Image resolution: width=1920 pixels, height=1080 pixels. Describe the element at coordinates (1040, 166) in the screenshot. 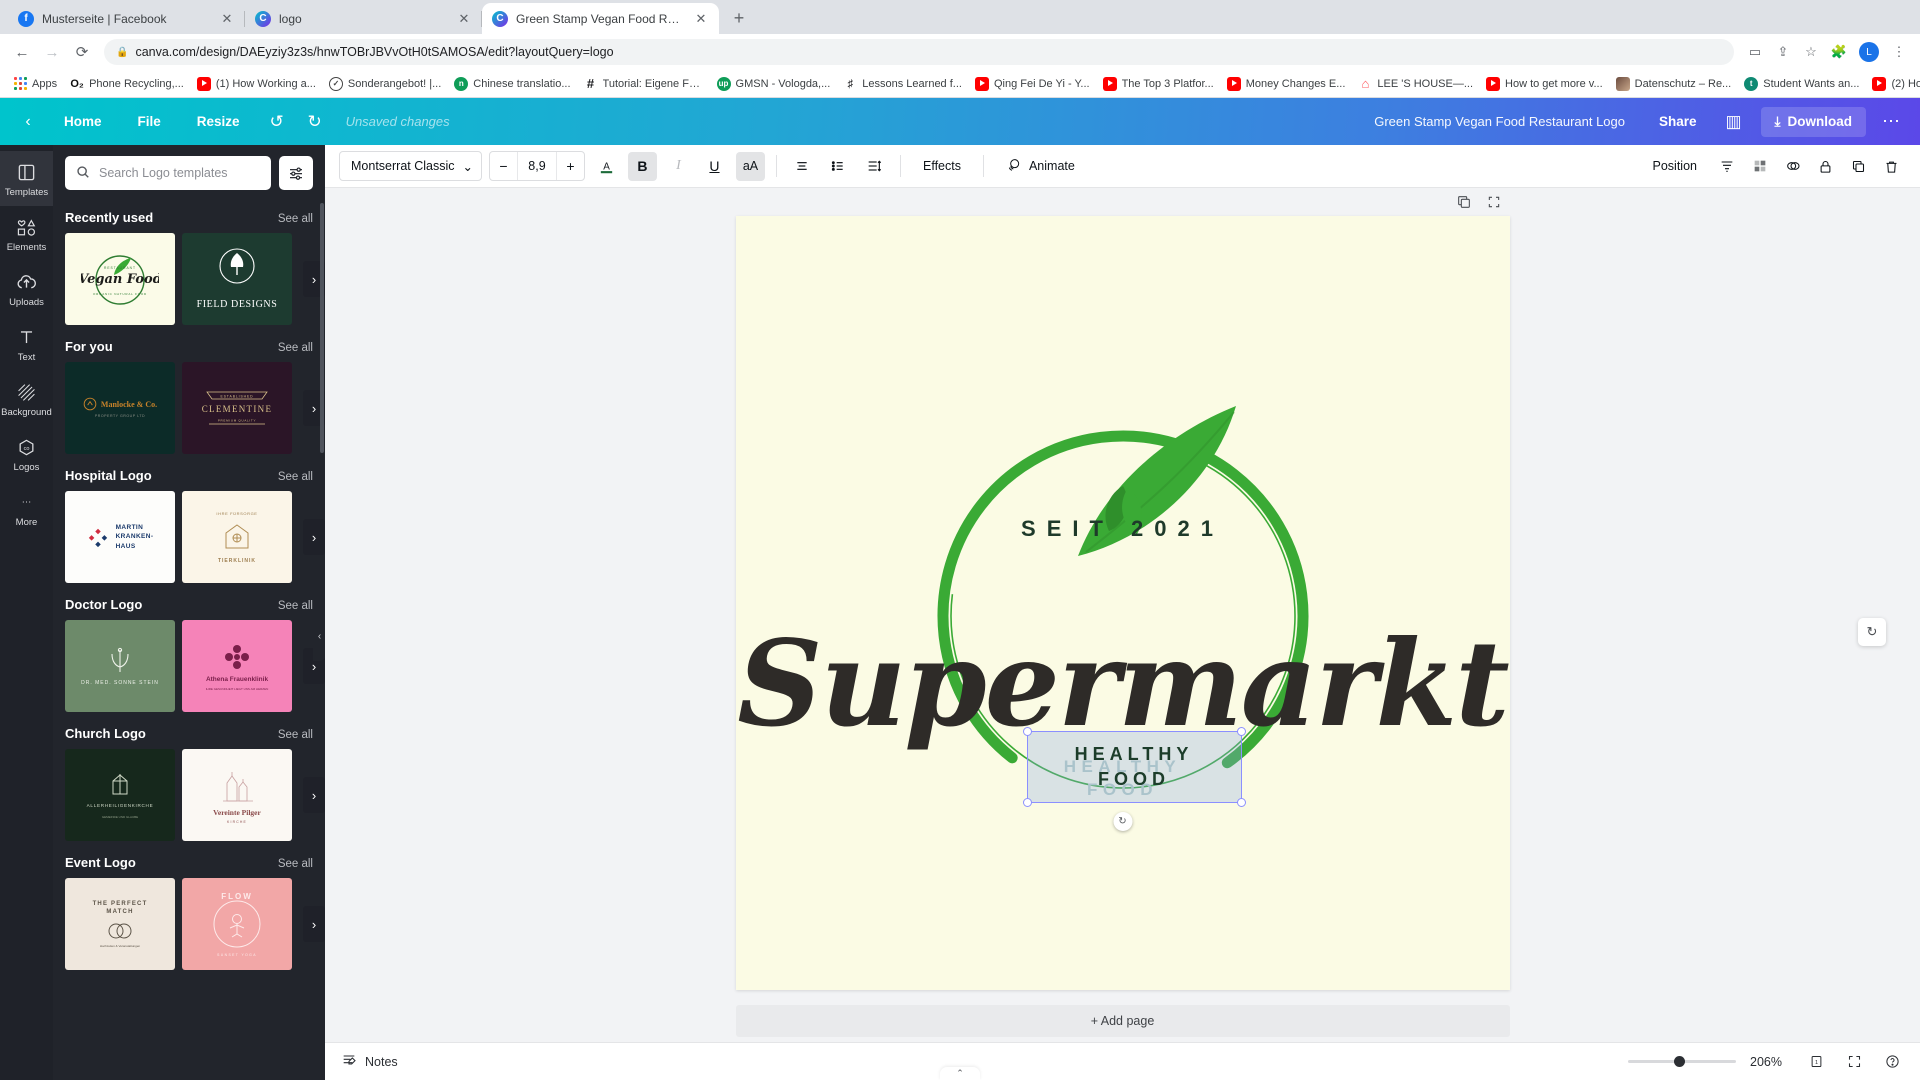

I see `animate-button: Animate` at that location.